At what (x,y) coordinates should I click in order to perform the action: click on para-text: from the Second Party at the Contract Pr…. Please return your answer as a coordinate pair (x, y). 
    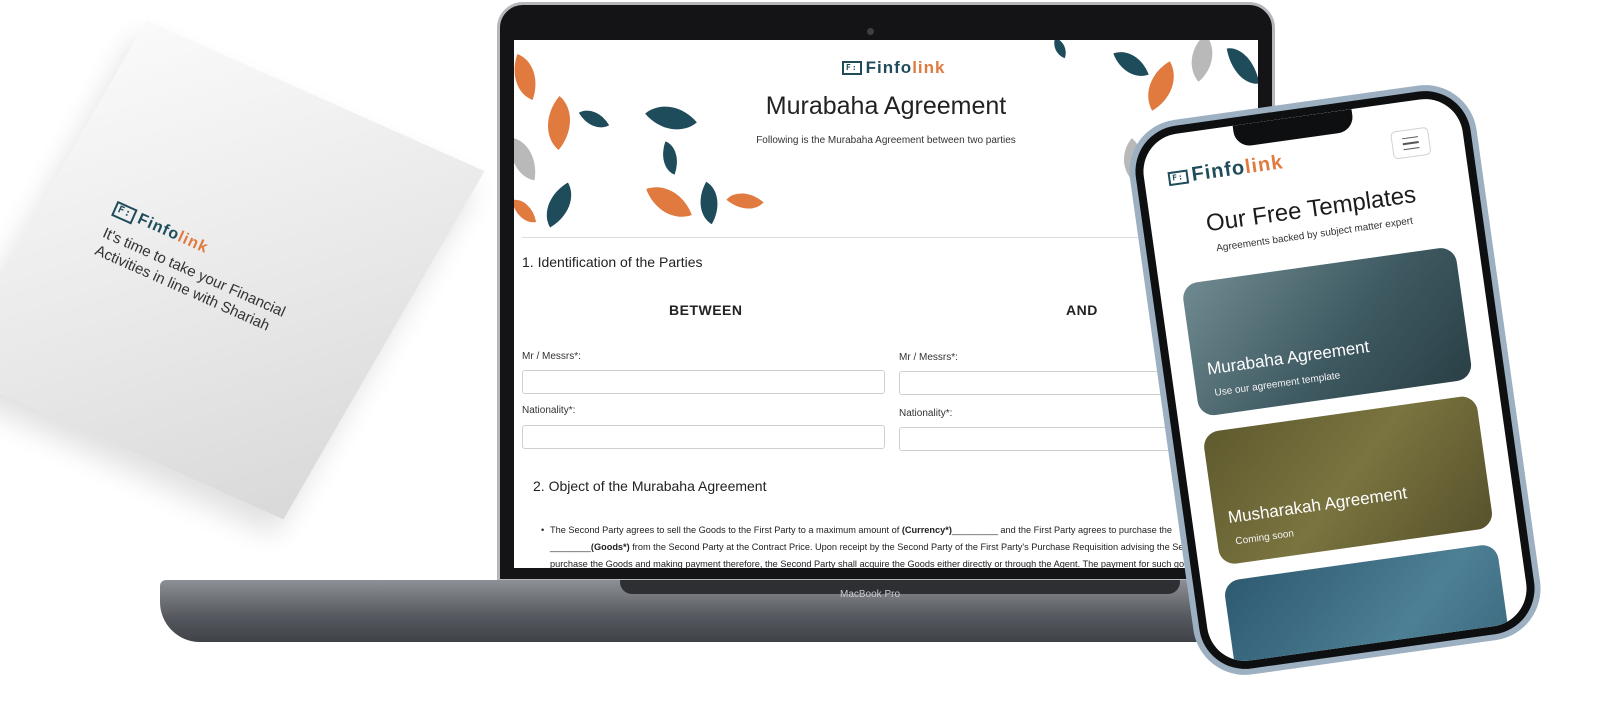
    Looking at the image, I should click on (894, 555).